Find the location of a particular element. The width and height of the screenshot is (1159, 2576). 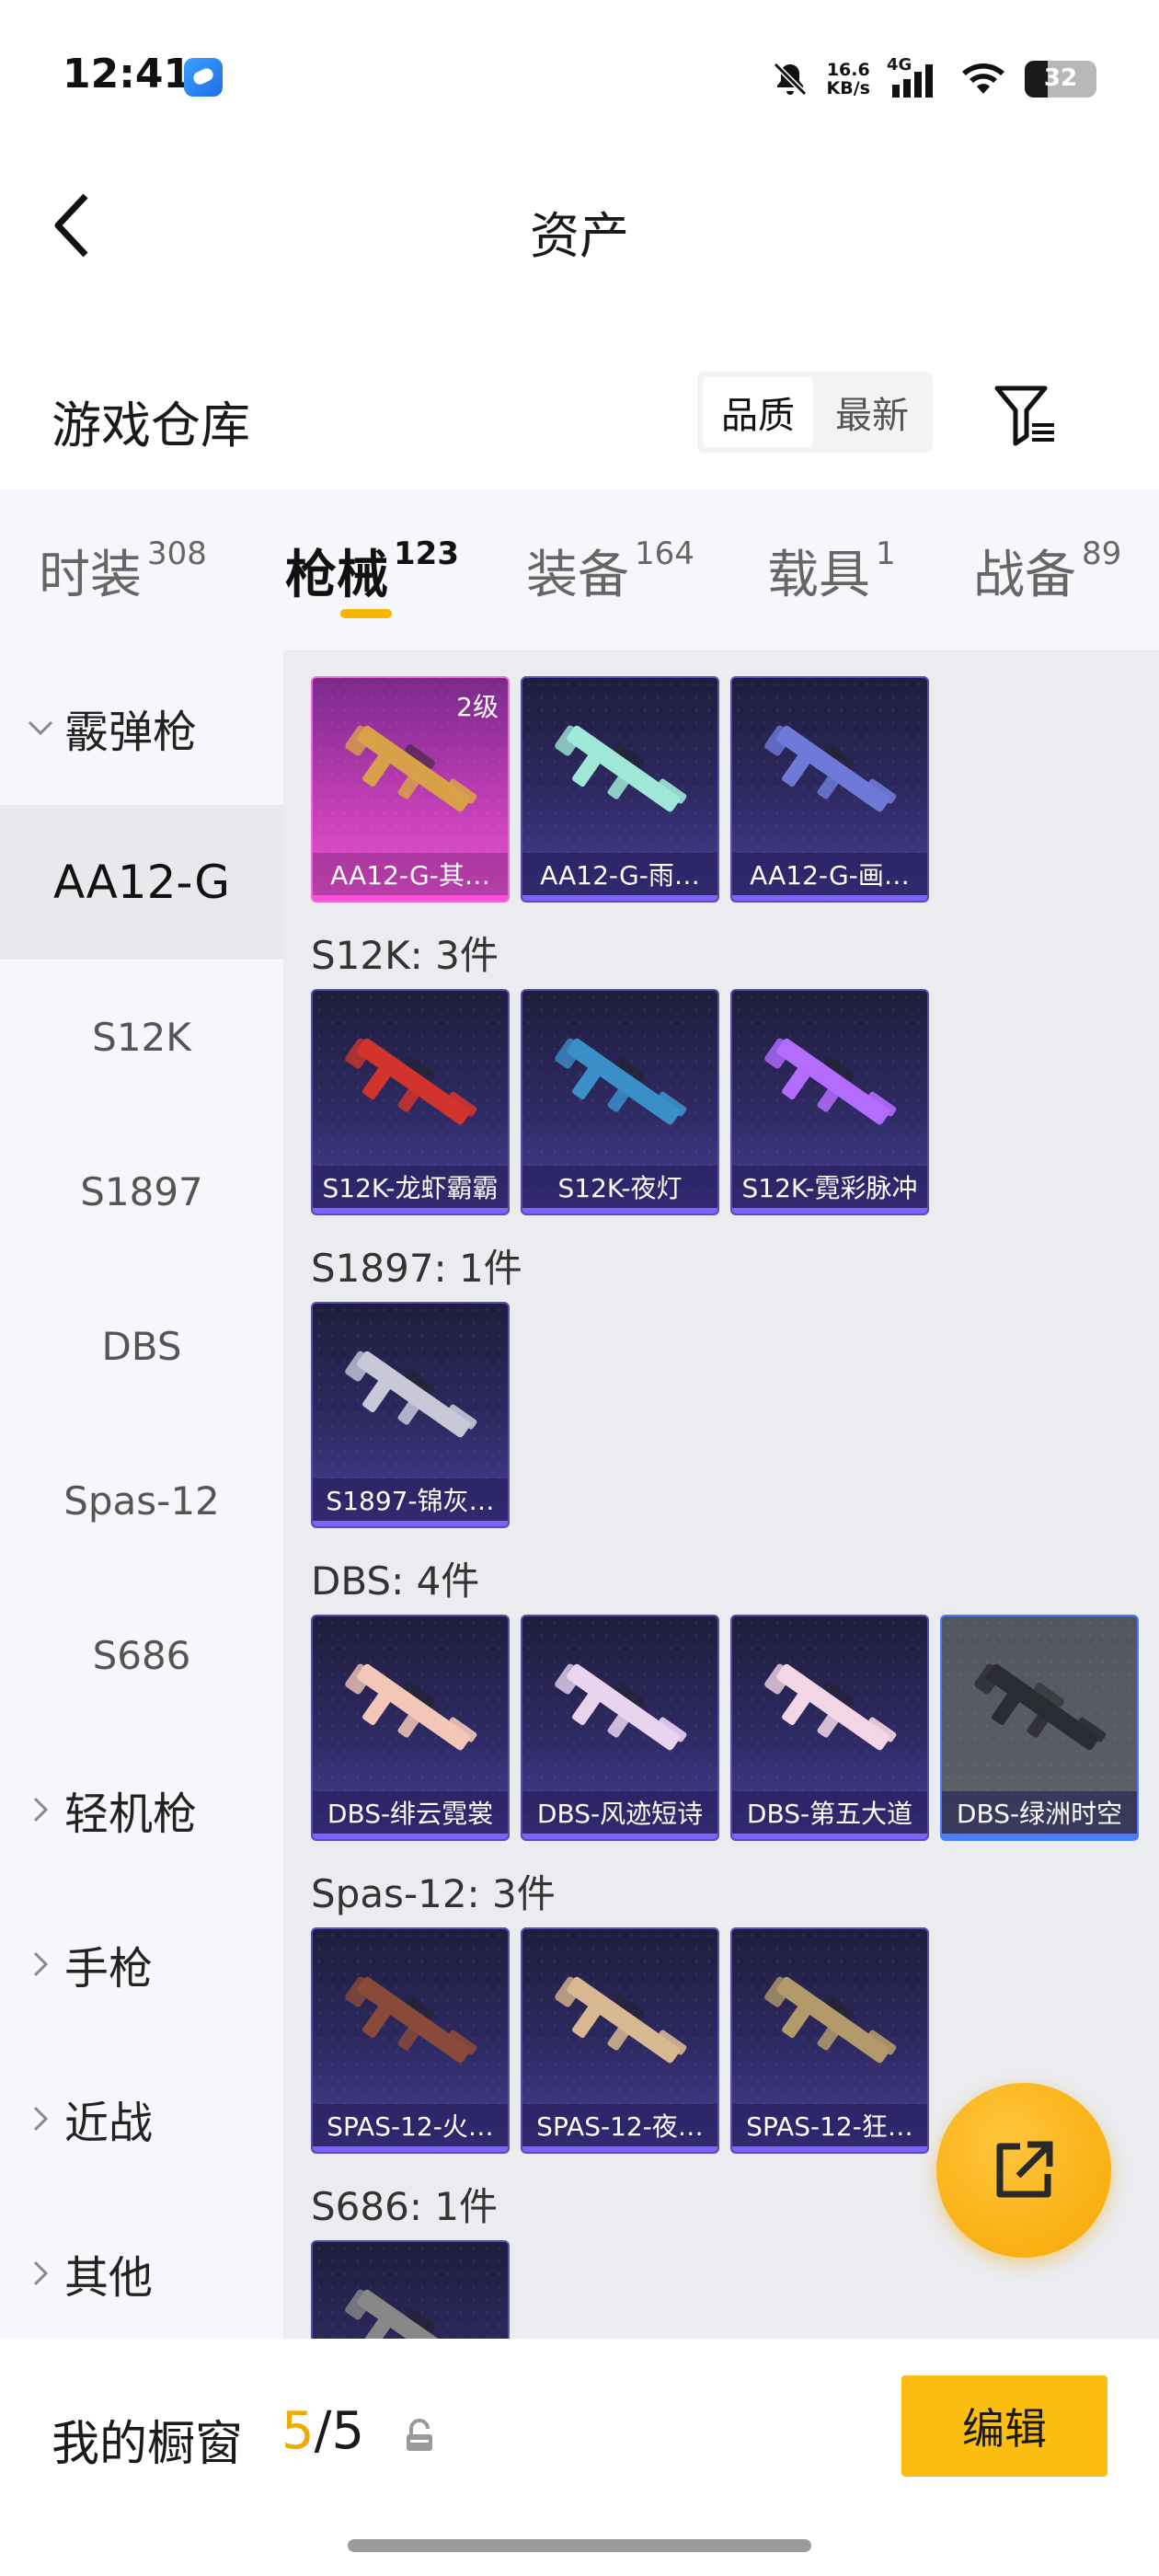

showcase-used: 5 is located at coordinates (298, 2431).